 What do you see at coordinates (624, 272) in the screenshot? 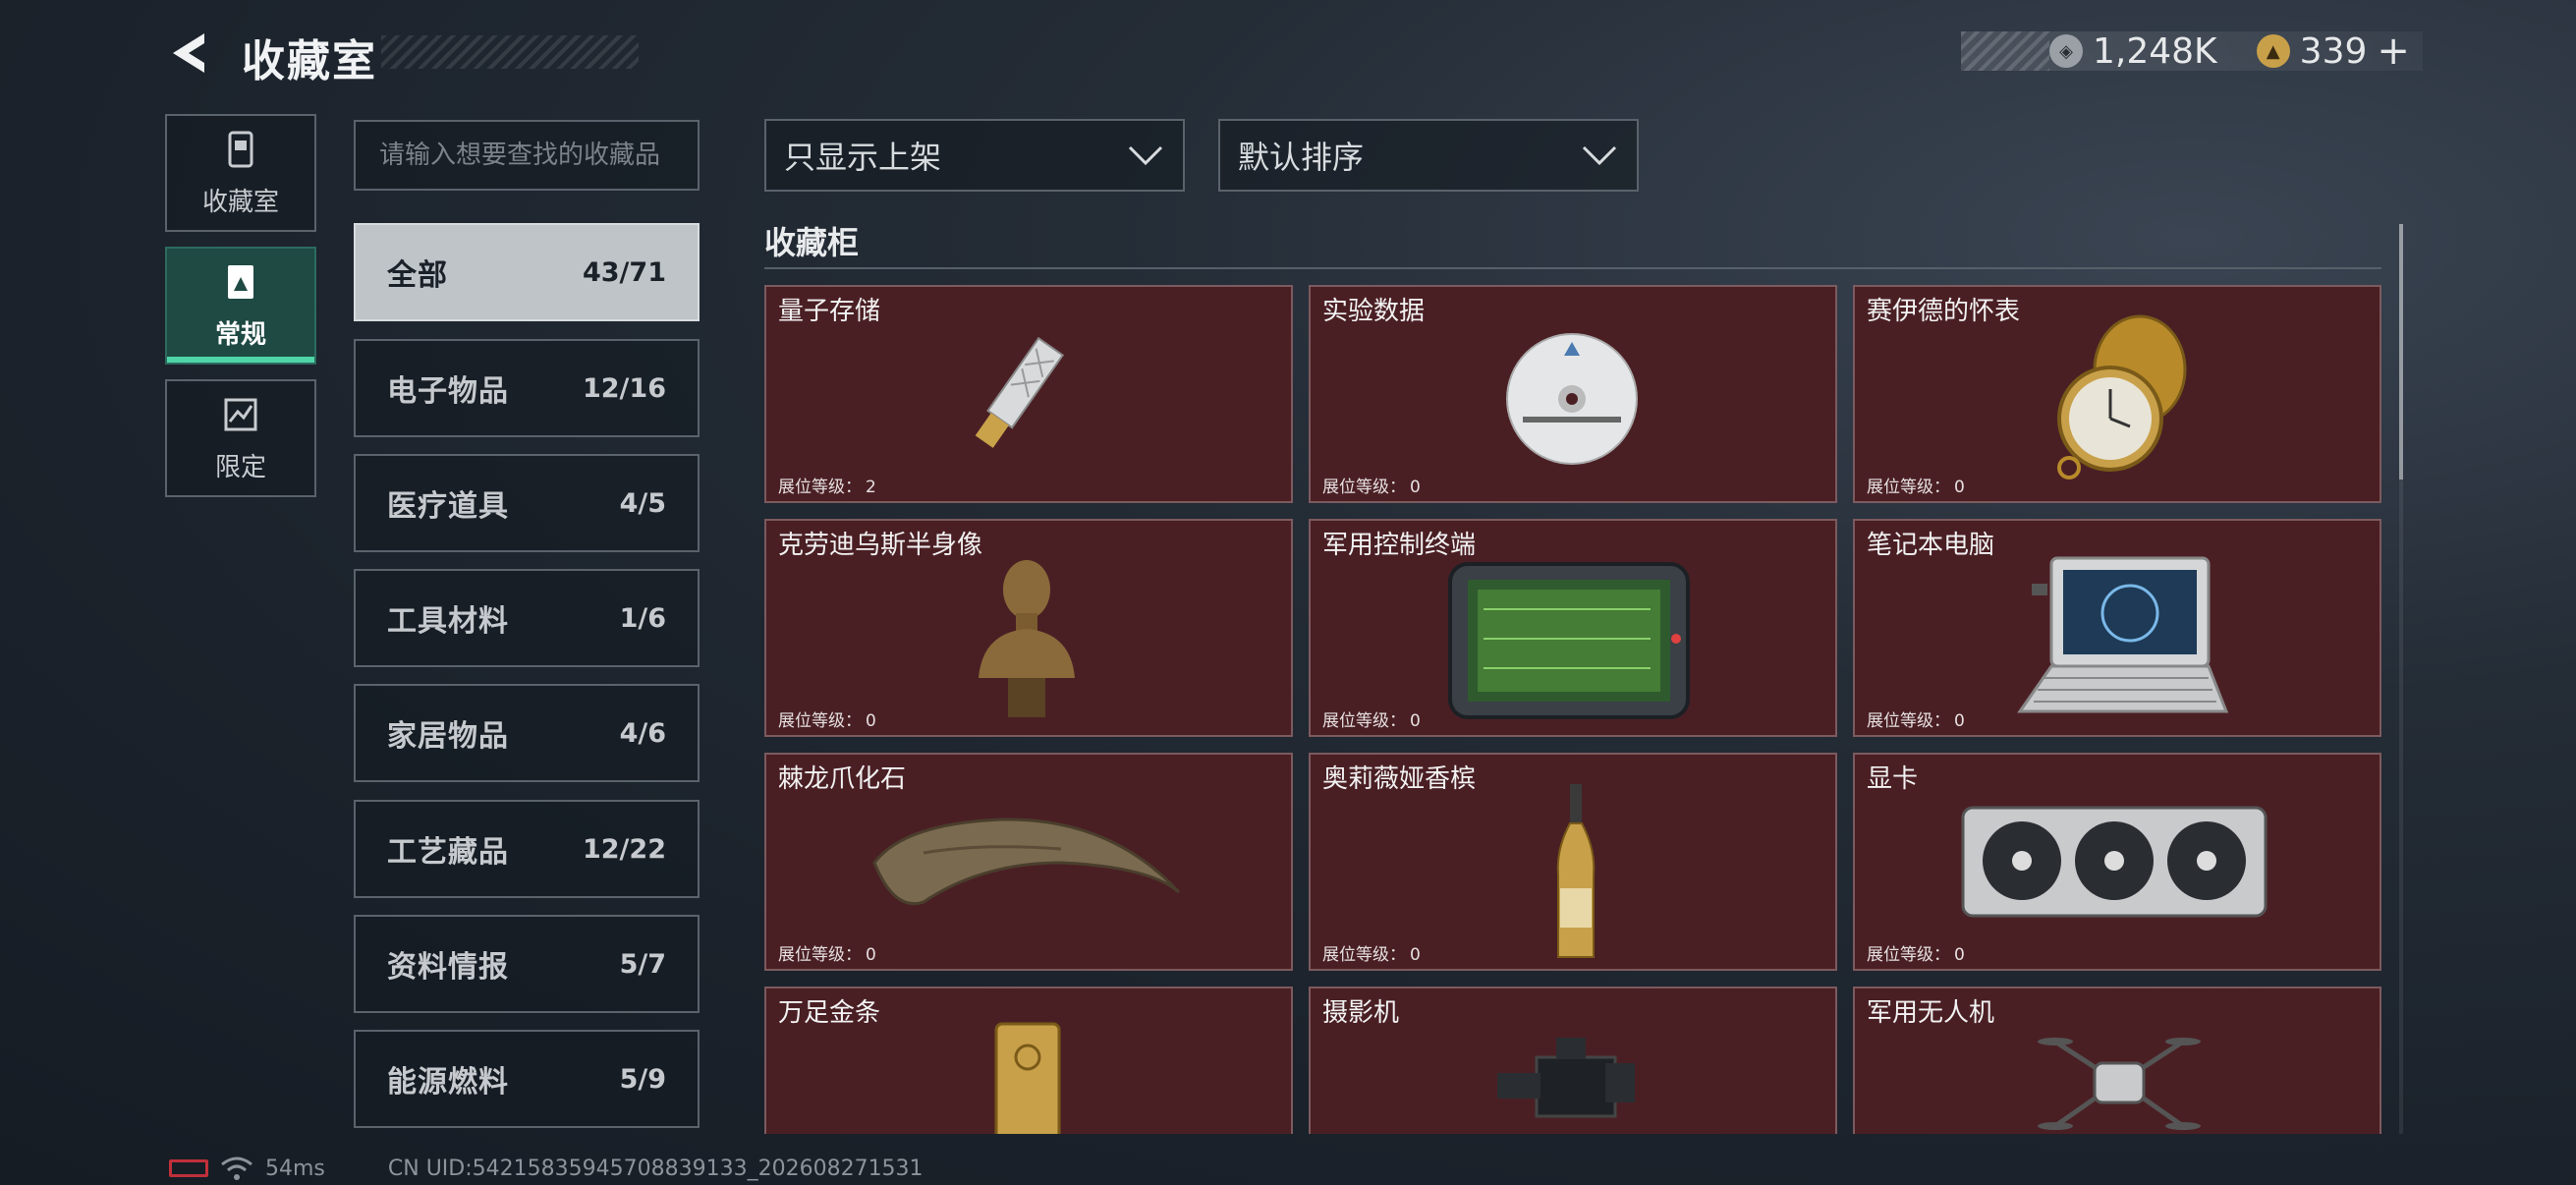
I see `category-count: 43/71` at bounding box center [624, 272].